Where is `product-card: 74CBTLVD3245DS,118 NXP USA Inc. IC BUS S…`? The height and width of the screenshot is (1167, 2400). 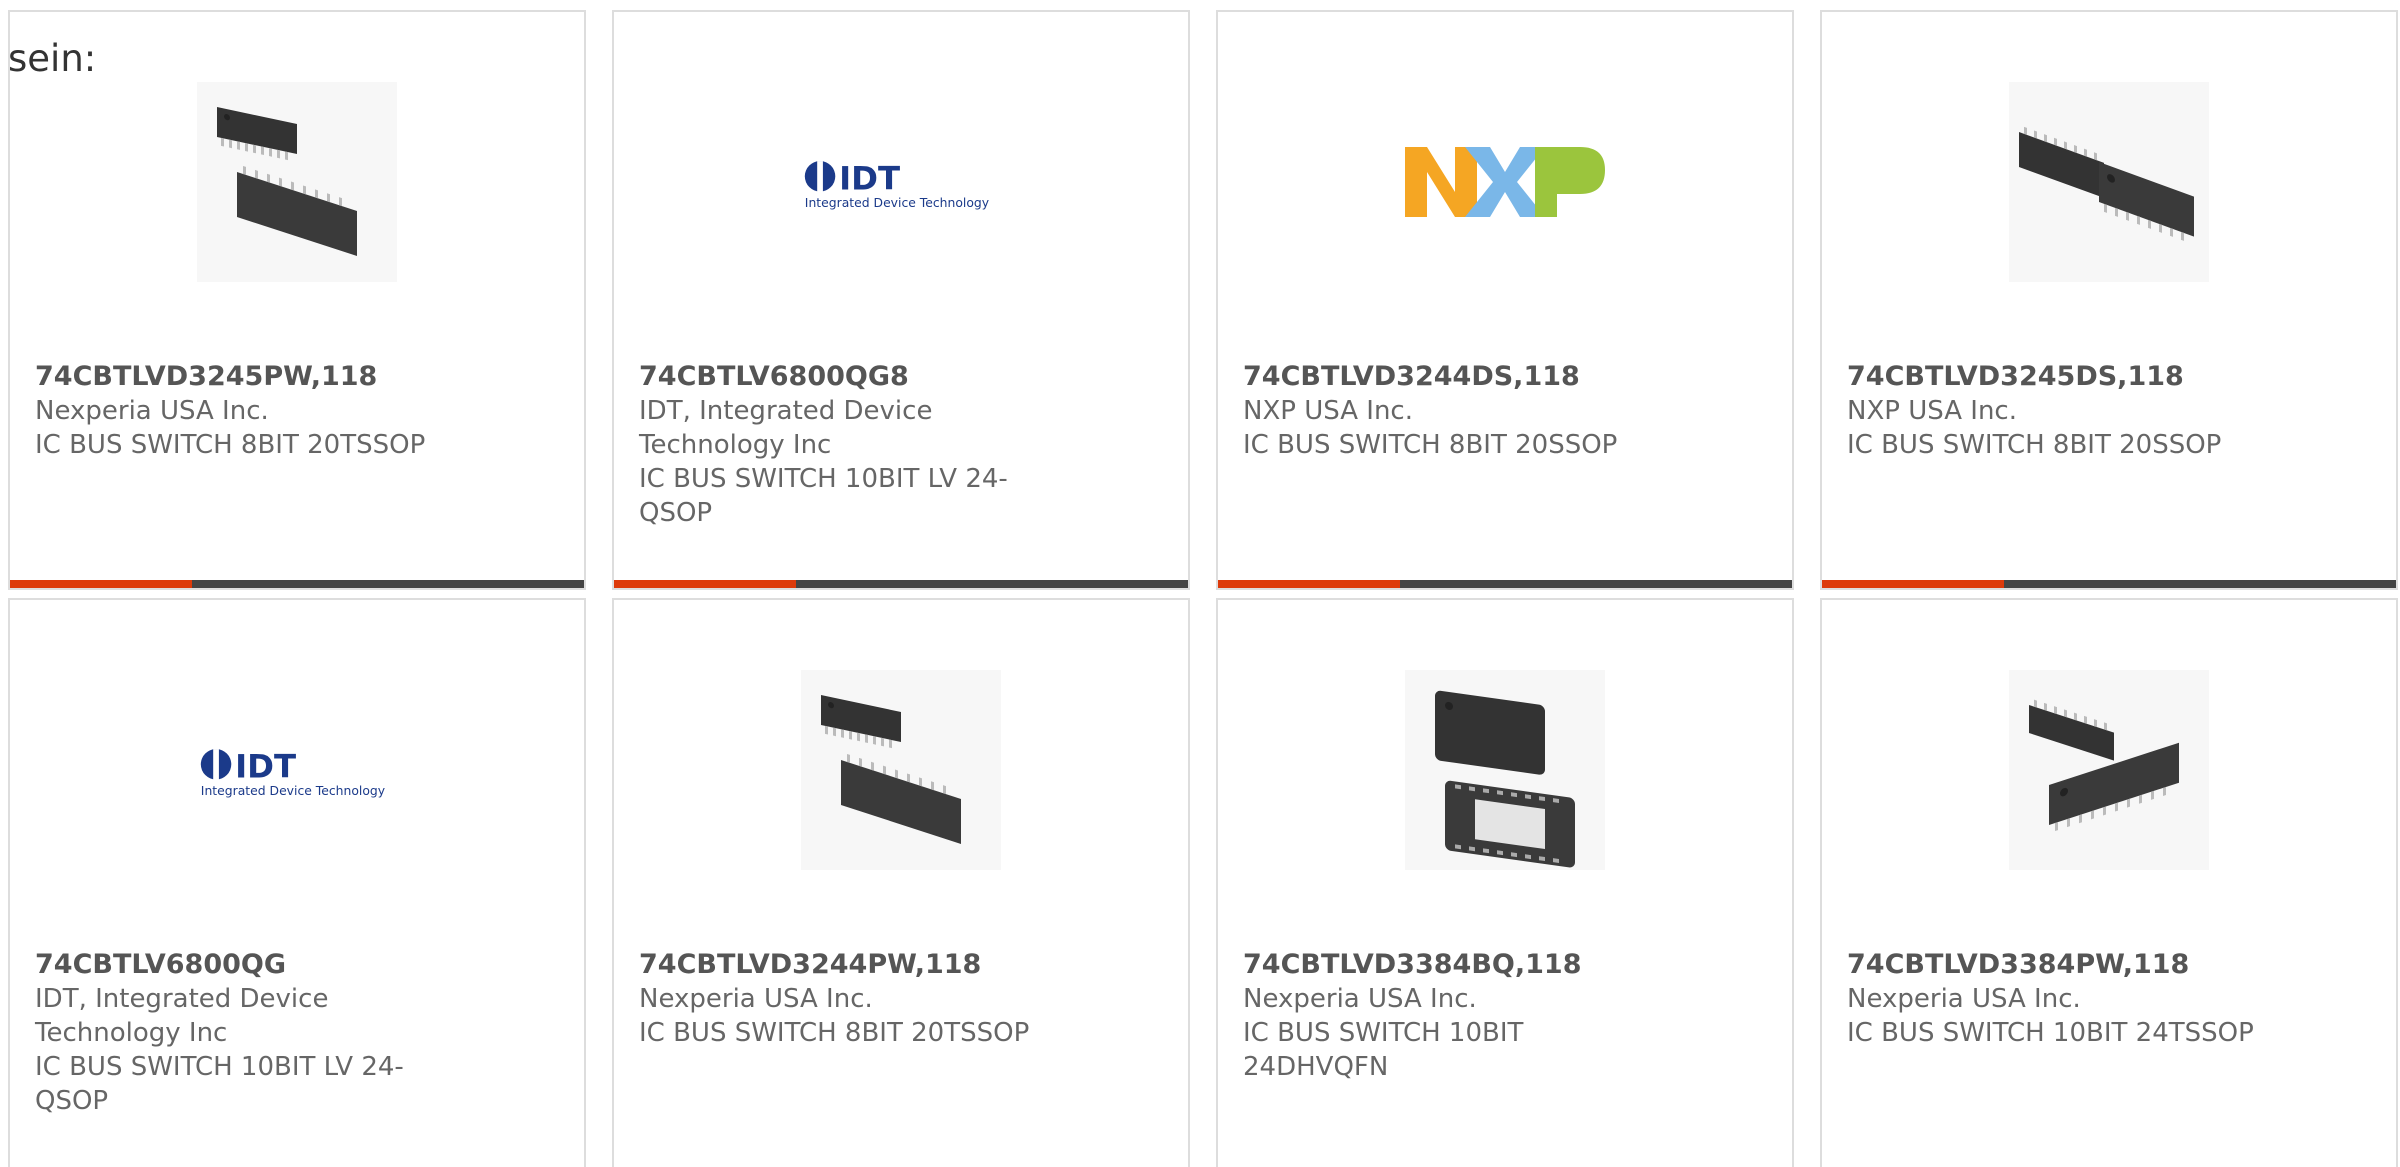
product-card: 74CBTLVD3245DS,118 NXP USA Inc. IC BUS S… is located at coordinates (2109, 300).